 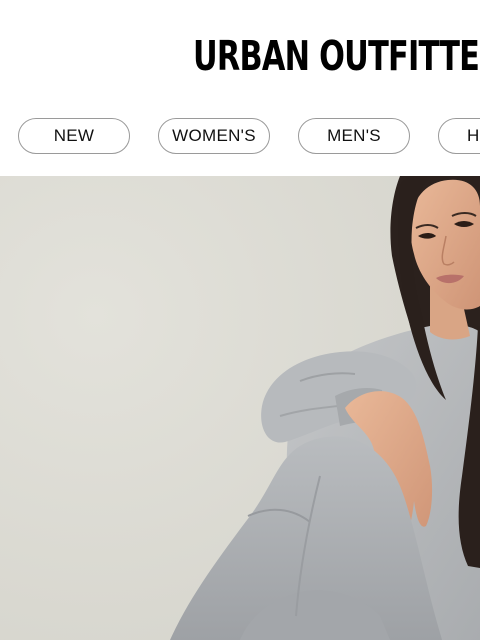 I want to click on category-nav: NEW WOMEN'S MEN'S H, so click(x=240, y=137).